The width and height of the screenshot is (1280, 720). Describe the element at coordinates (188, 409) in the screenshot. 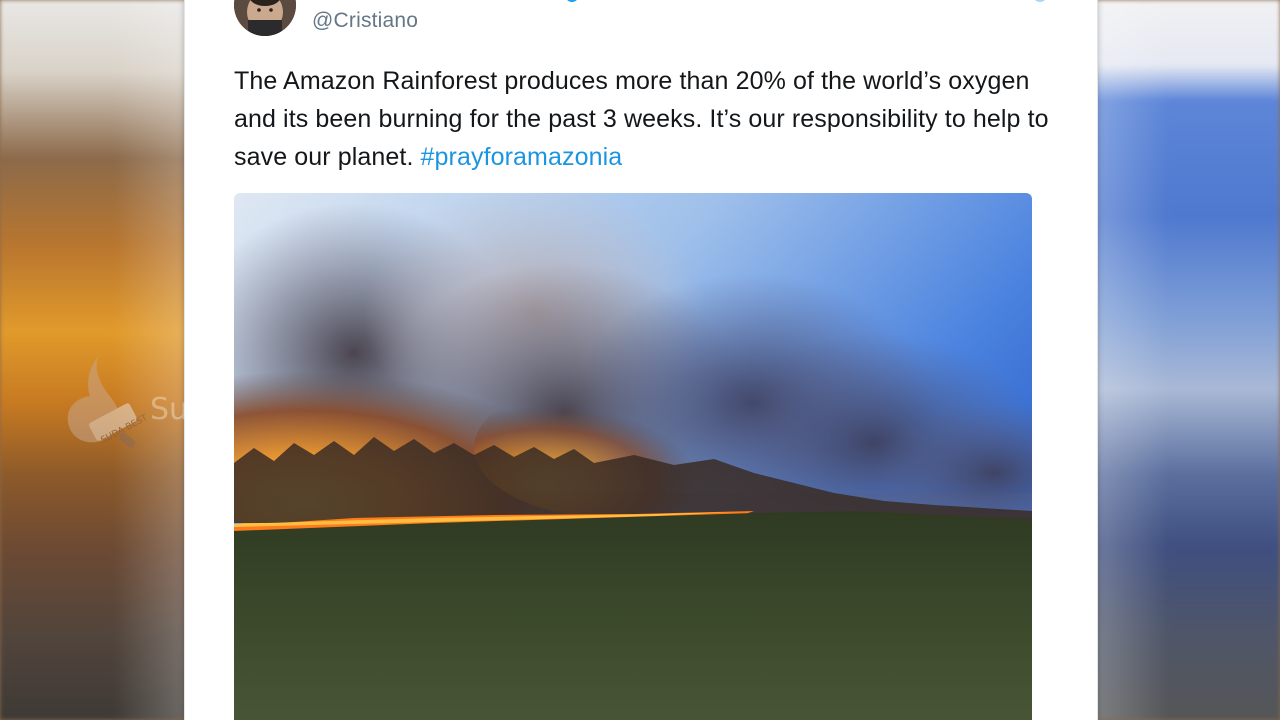

I see `watermark-text: Suda` at that location.